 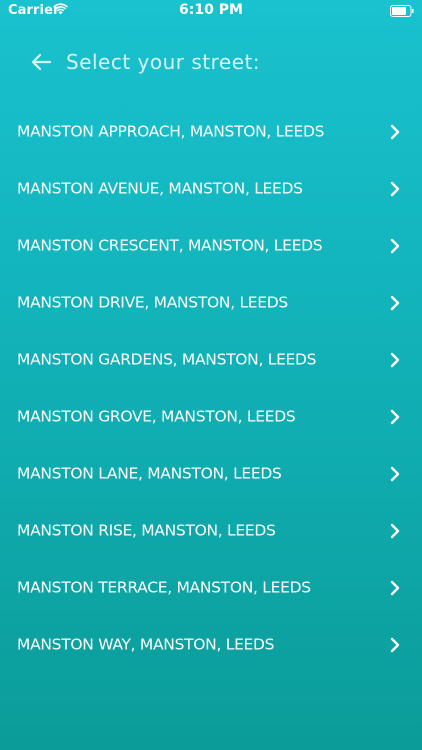 I want to click on street-row: MANSTON TERRACE, MANSTON, LEEDS, so click(x=211, y=587).